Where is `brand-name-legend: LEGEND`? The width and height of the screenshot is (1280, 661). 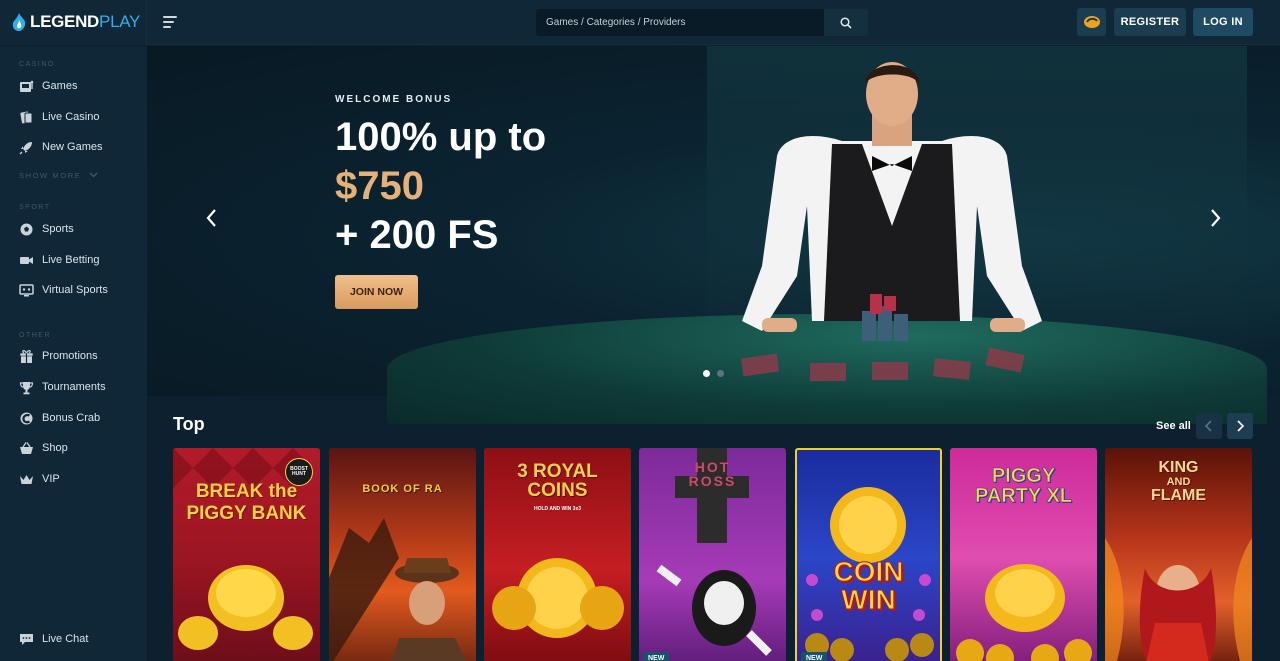 brand-name-legend: LEGEND is located at coordinates (65, 21).